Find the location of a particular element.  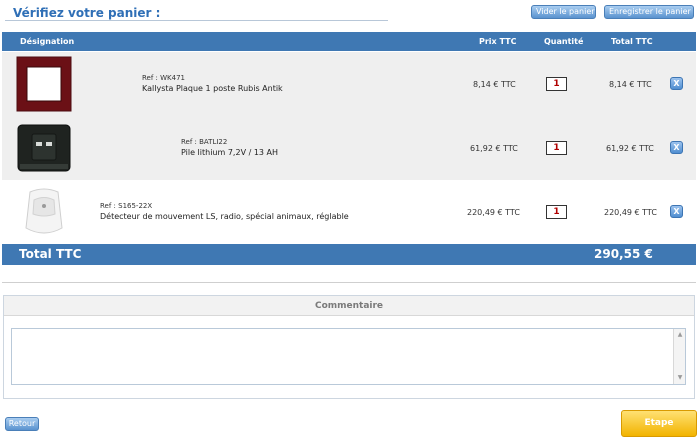

column-total: Total TTC is located at coordinates (632, 41).